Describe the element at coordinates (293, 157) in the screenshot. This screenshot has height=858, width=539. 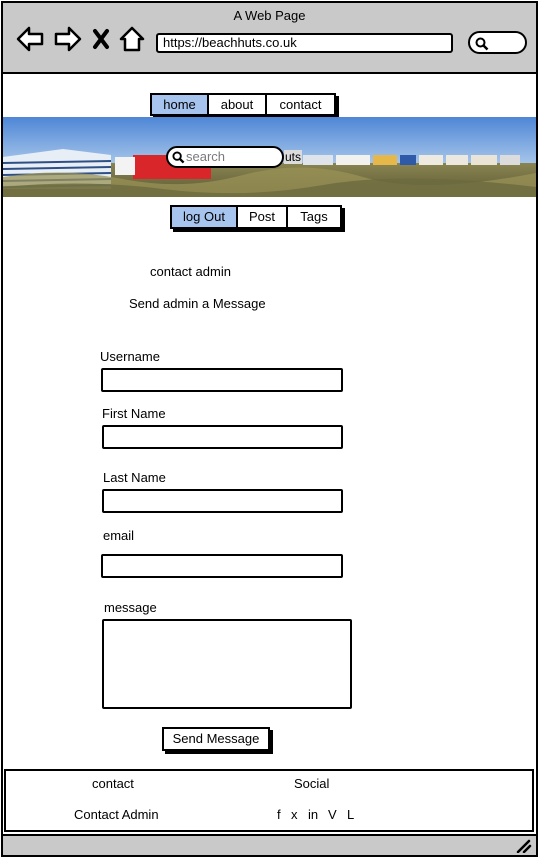
I see `hero-site-name: uts` at that location.